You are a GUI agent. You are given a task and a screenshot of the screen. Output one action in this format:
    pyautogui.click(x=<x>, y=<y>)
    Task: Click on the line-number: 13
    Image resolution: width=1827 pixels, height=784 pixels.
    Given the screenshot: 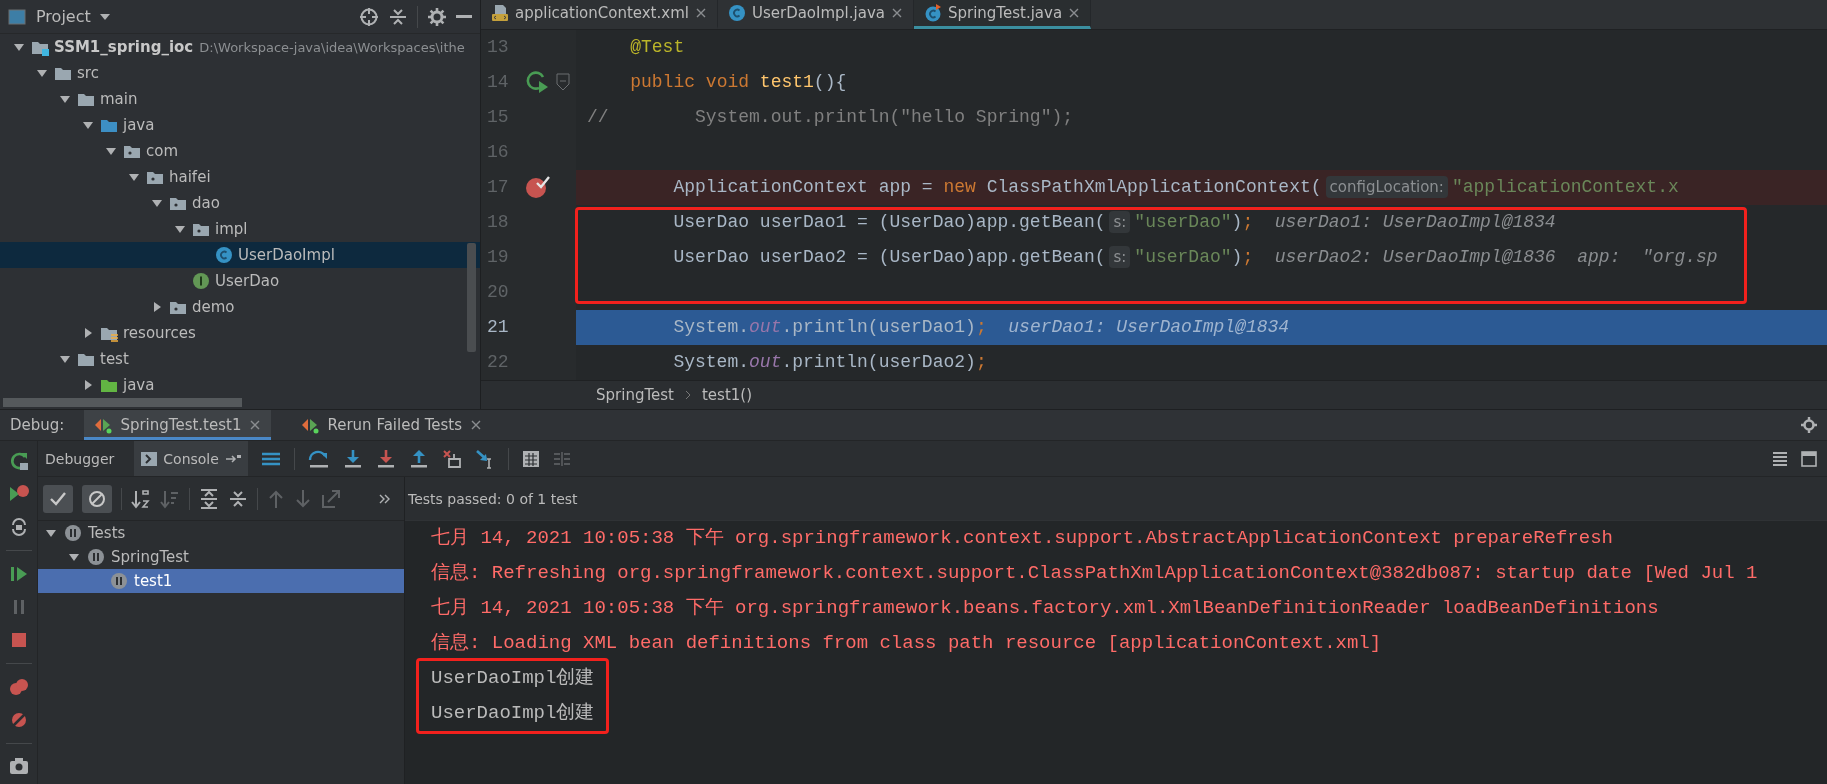 What is the action you would take?
    pyautogui.click(x=498, y=47)
    